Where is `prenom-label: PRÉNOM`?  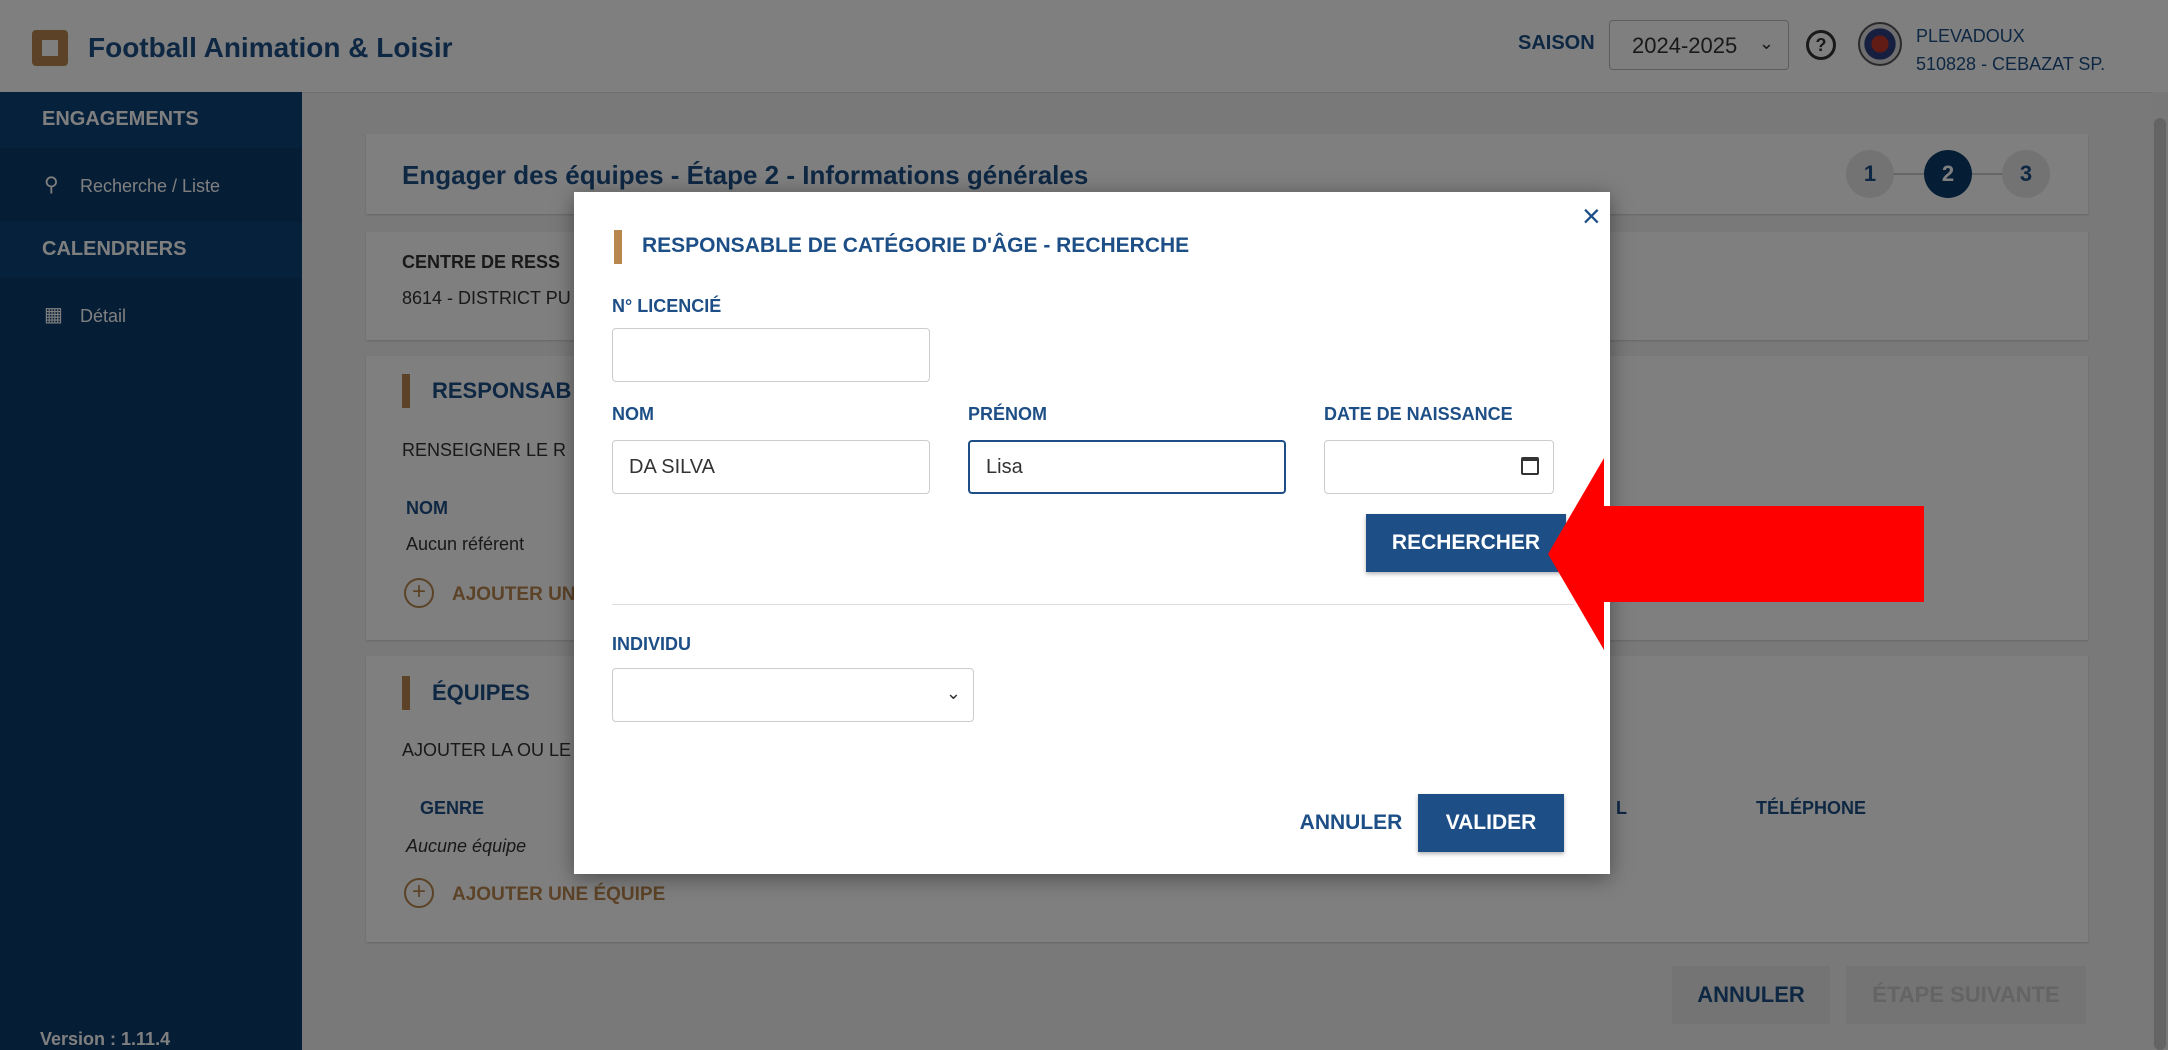
prenom-label: PRÉNOM is located at coordinates (1008, 414).